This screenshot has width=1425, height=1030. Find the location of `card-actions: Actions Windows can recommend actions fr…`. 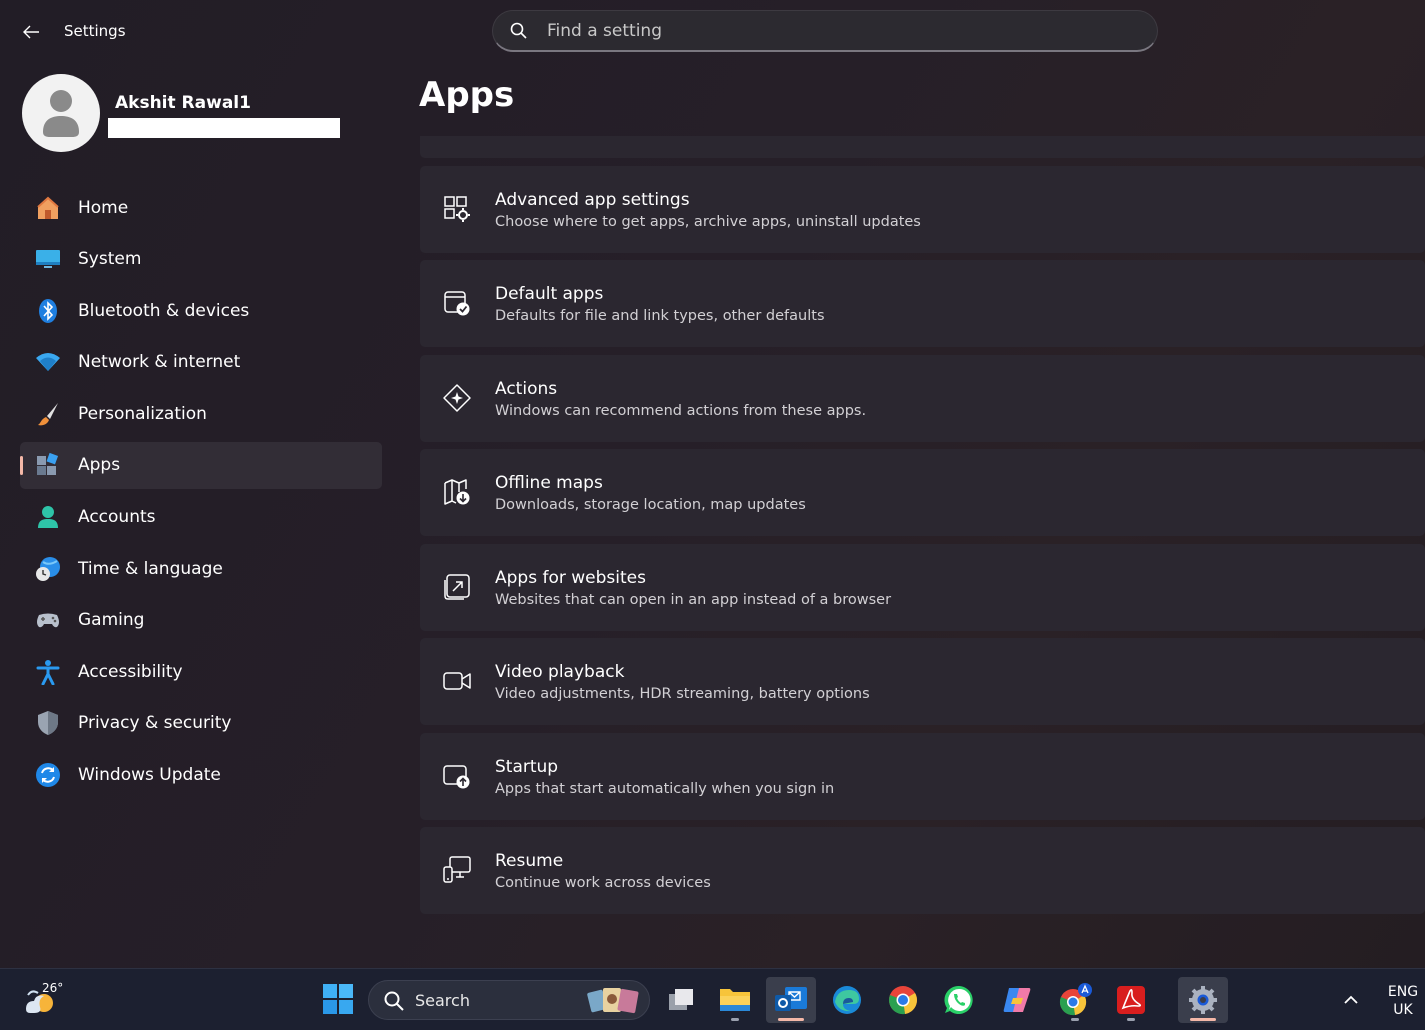

card-actions: Actions Windows can recommend actions fr… is located at coordinates (922, 398).